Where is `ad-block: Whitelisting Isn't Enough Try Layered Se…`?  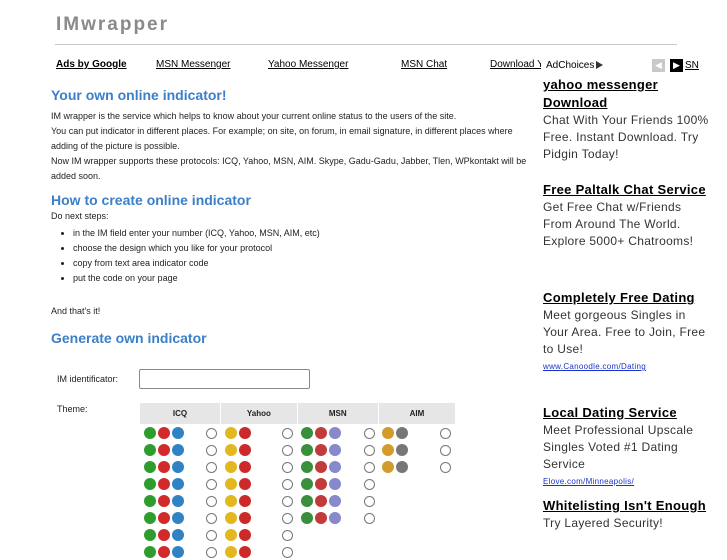
ad-block: Whitelisting Isn't Enough Try Layered Se… is located at coordinates (628, 514).